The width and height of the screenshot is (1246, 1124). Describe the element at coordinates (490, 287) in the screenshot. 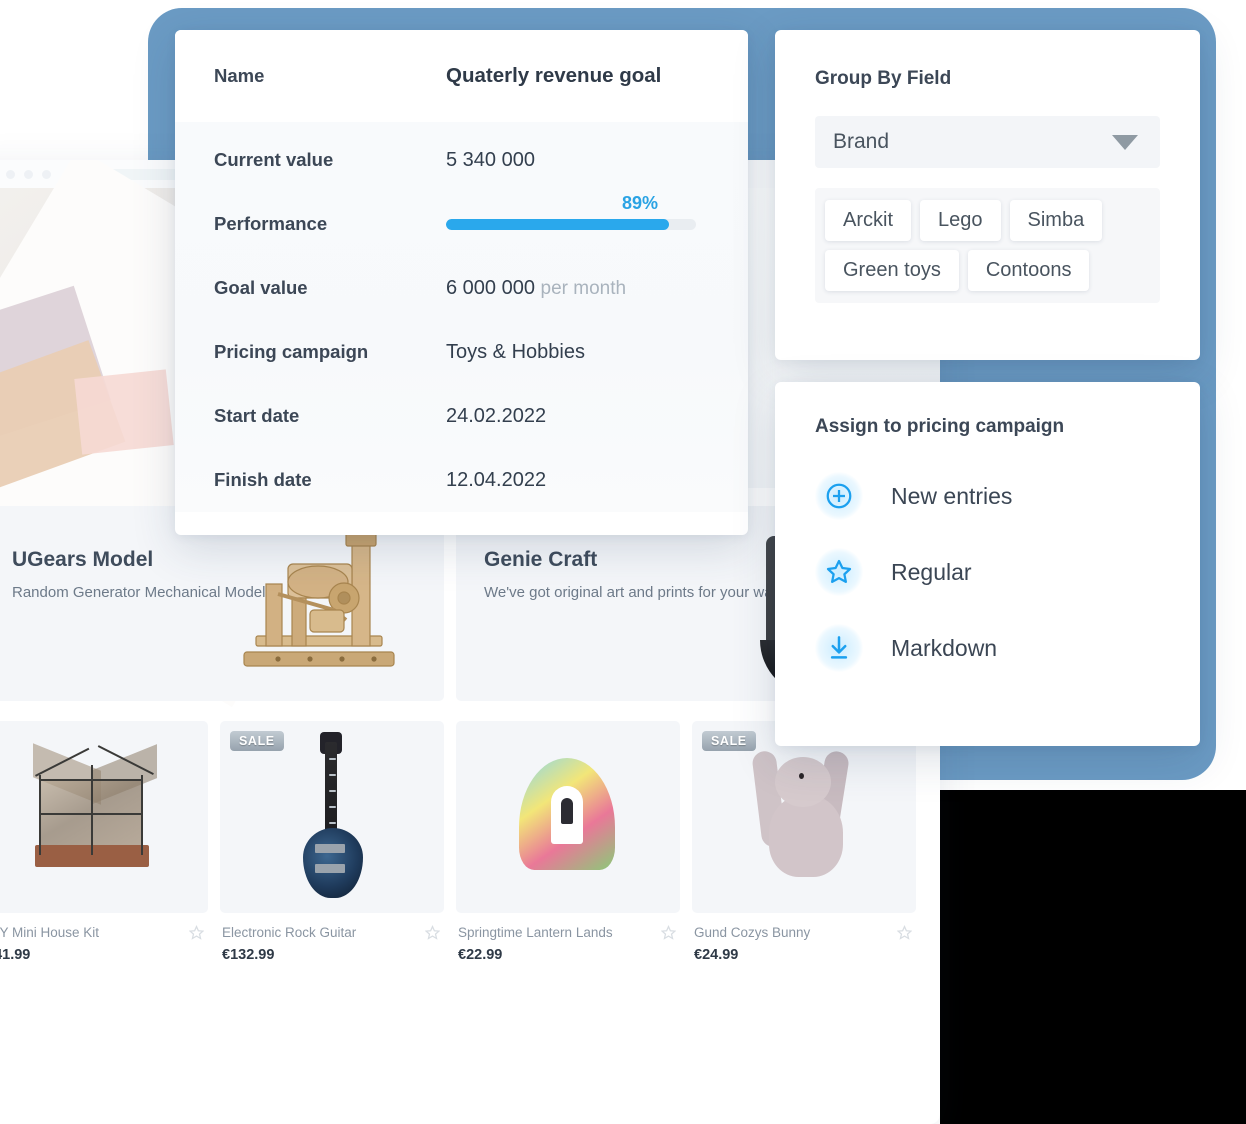

I see `goal-value-number: 6 000 000` at that location.